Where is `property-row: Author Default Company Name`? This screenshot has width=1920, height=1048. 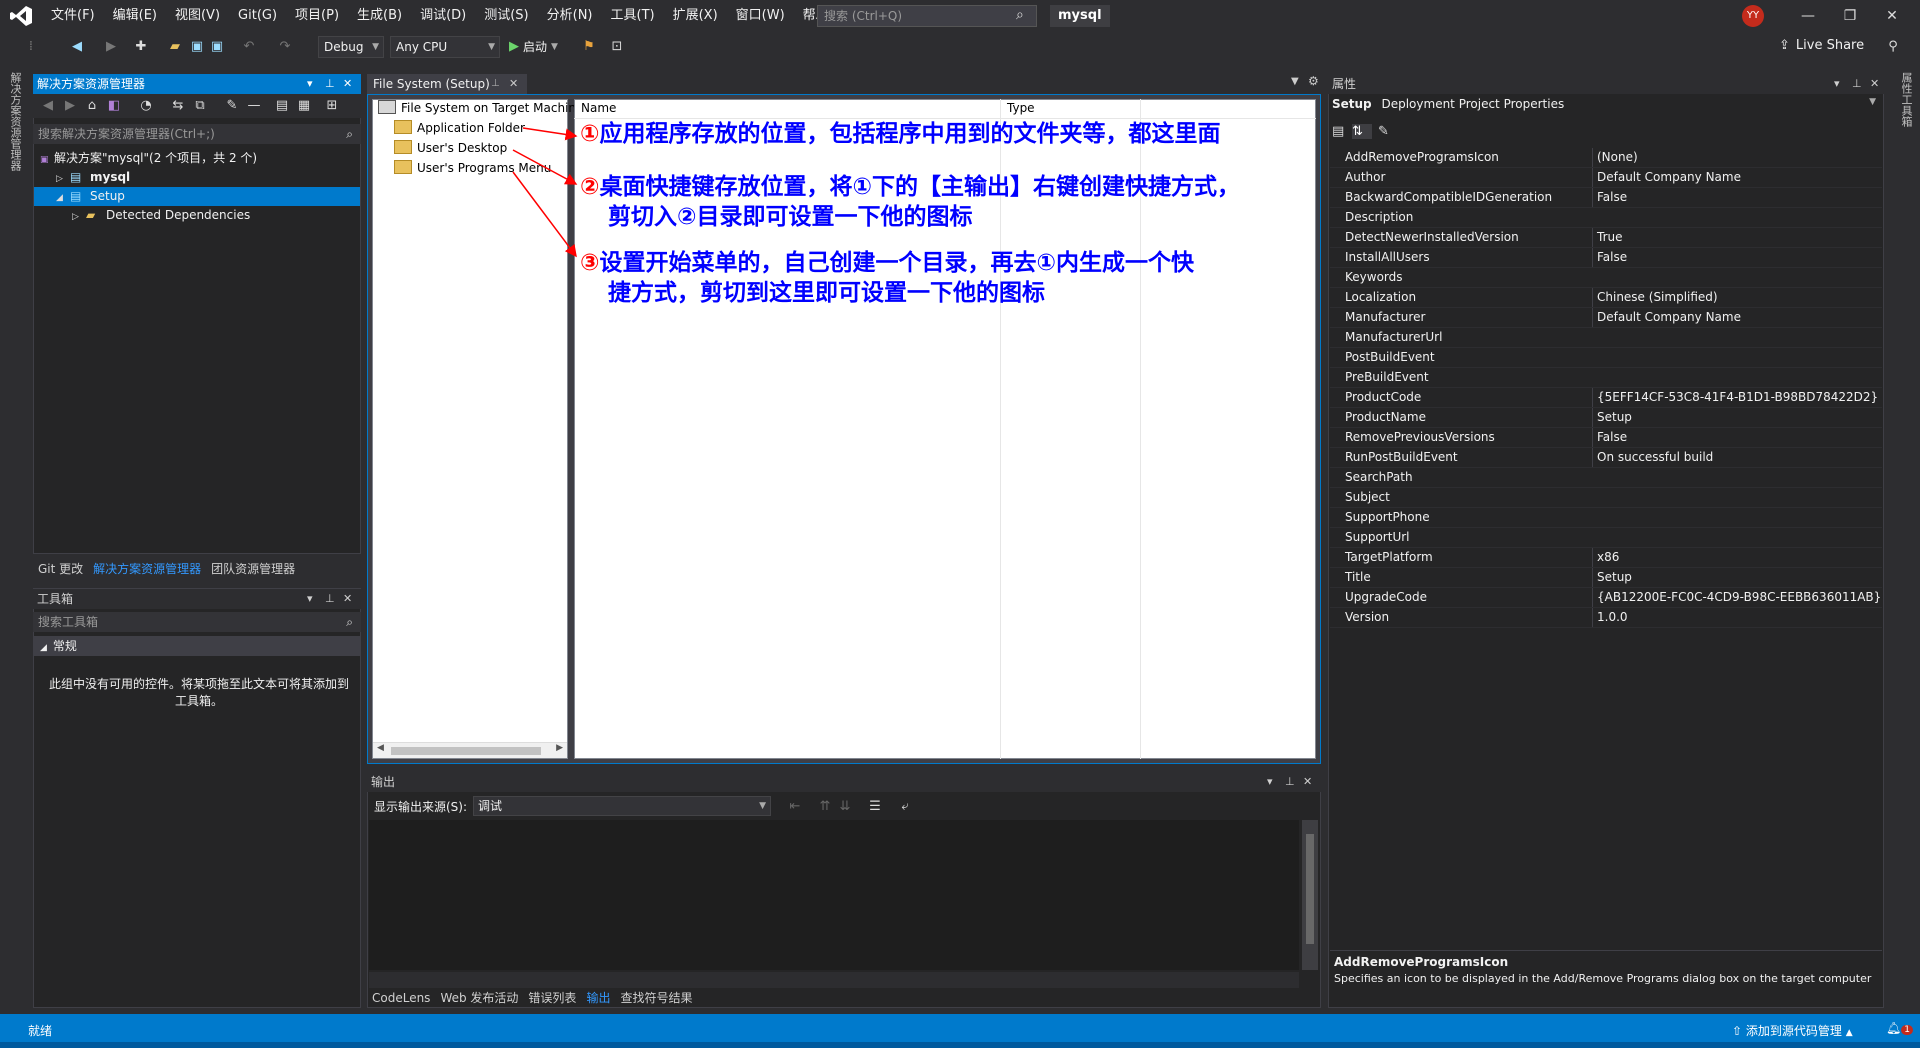
property-row: Author Default Company Name is located at coordinates (1606, 178).